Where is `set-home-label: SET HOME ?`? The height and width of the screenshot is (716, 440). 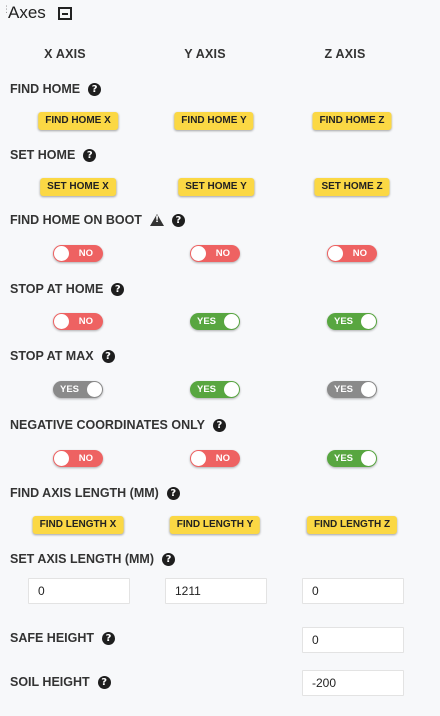 set-home-label: SET HOME ? is located at coordinates (53, 155).